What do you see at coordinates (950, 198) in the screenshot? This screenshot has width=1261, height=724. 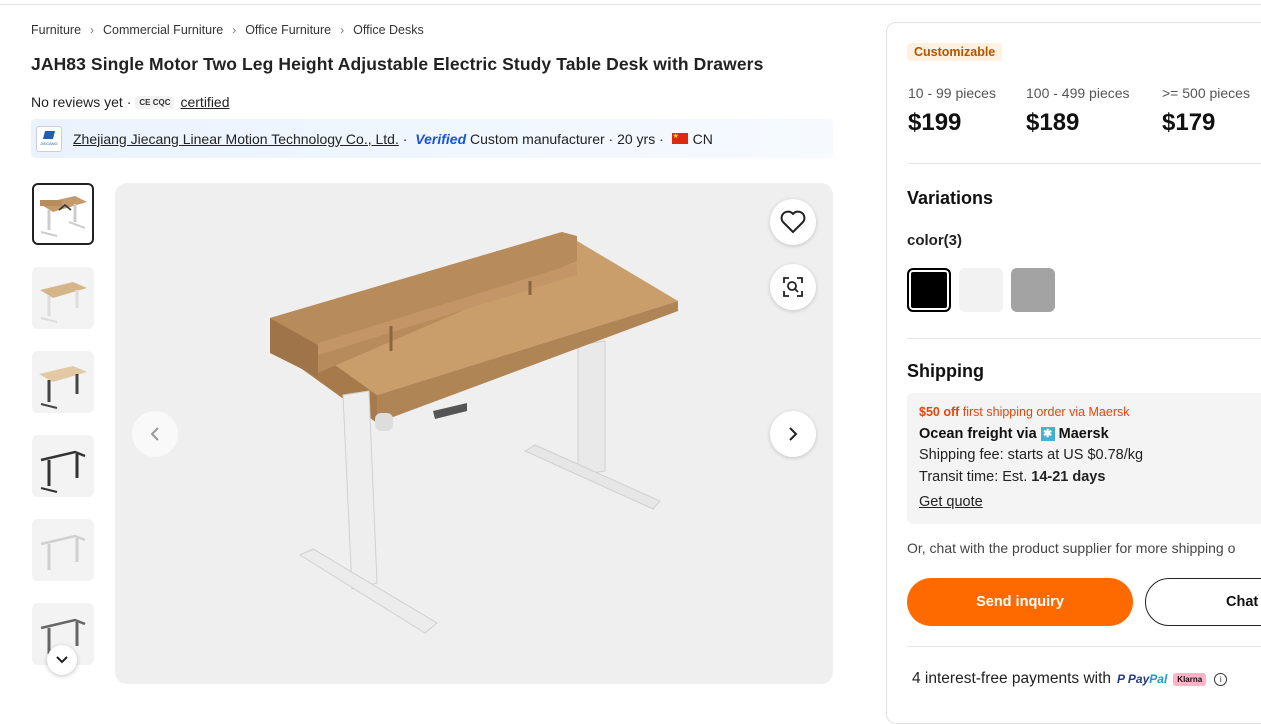 I see `variations-title: Variations` at bounding box center [950, 198].